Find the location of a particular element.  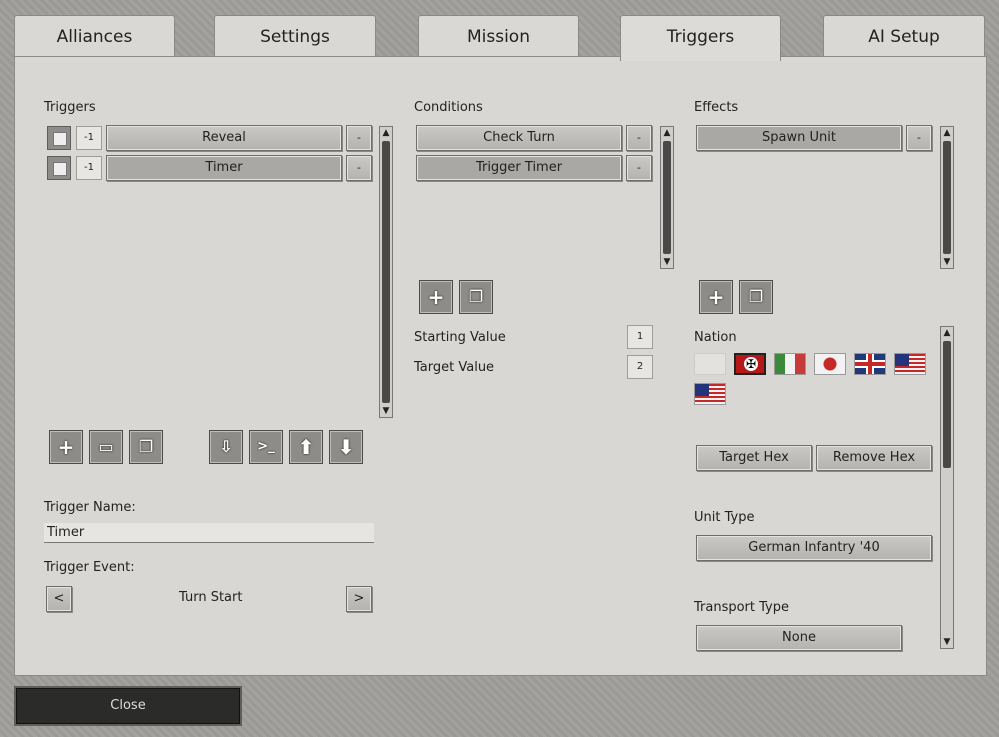

effect-remove-button: - is located at coordinates (919, 138).